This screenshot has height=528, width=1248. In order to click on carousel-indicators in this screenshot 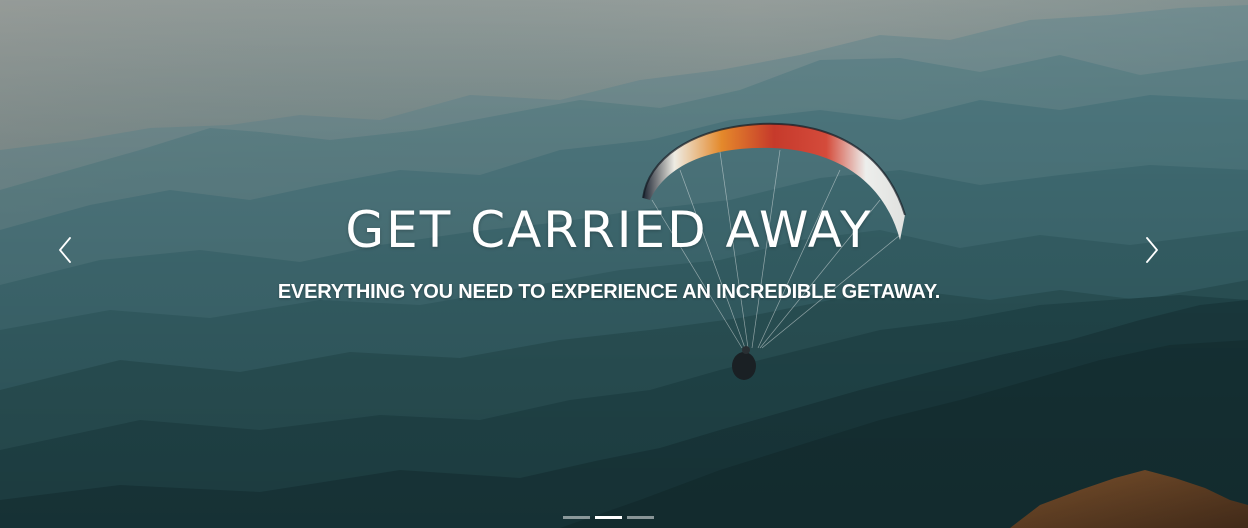, I will do `click(608, 517)`.